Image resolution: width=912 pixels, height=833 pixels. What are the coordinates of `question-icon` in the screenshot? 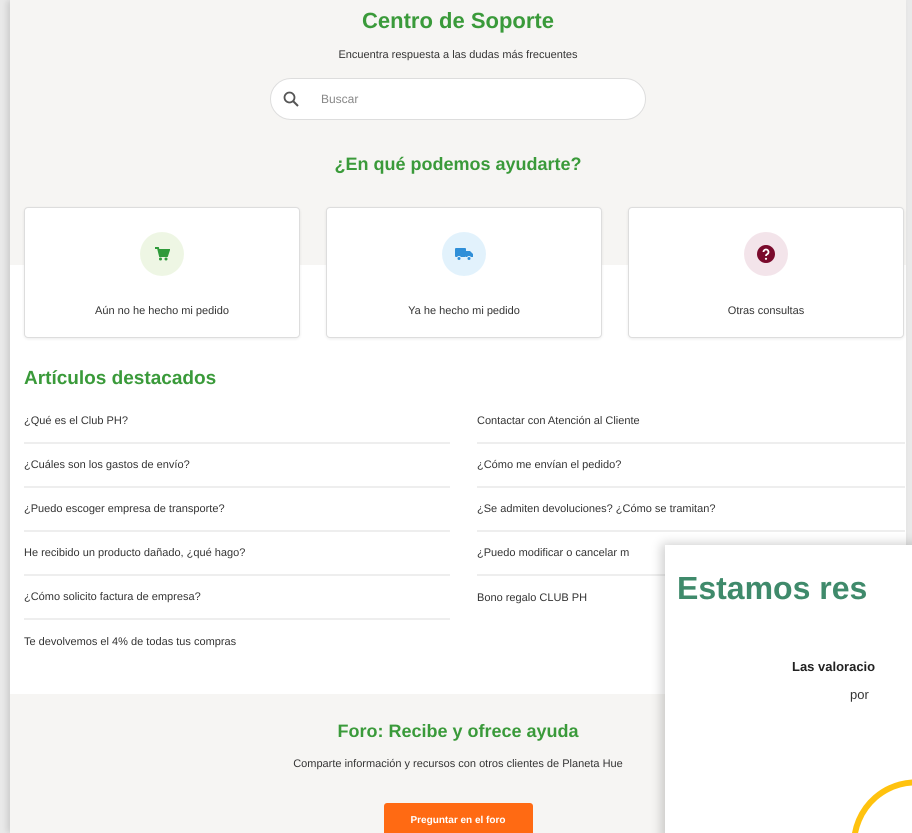 It's located at (766, 254).